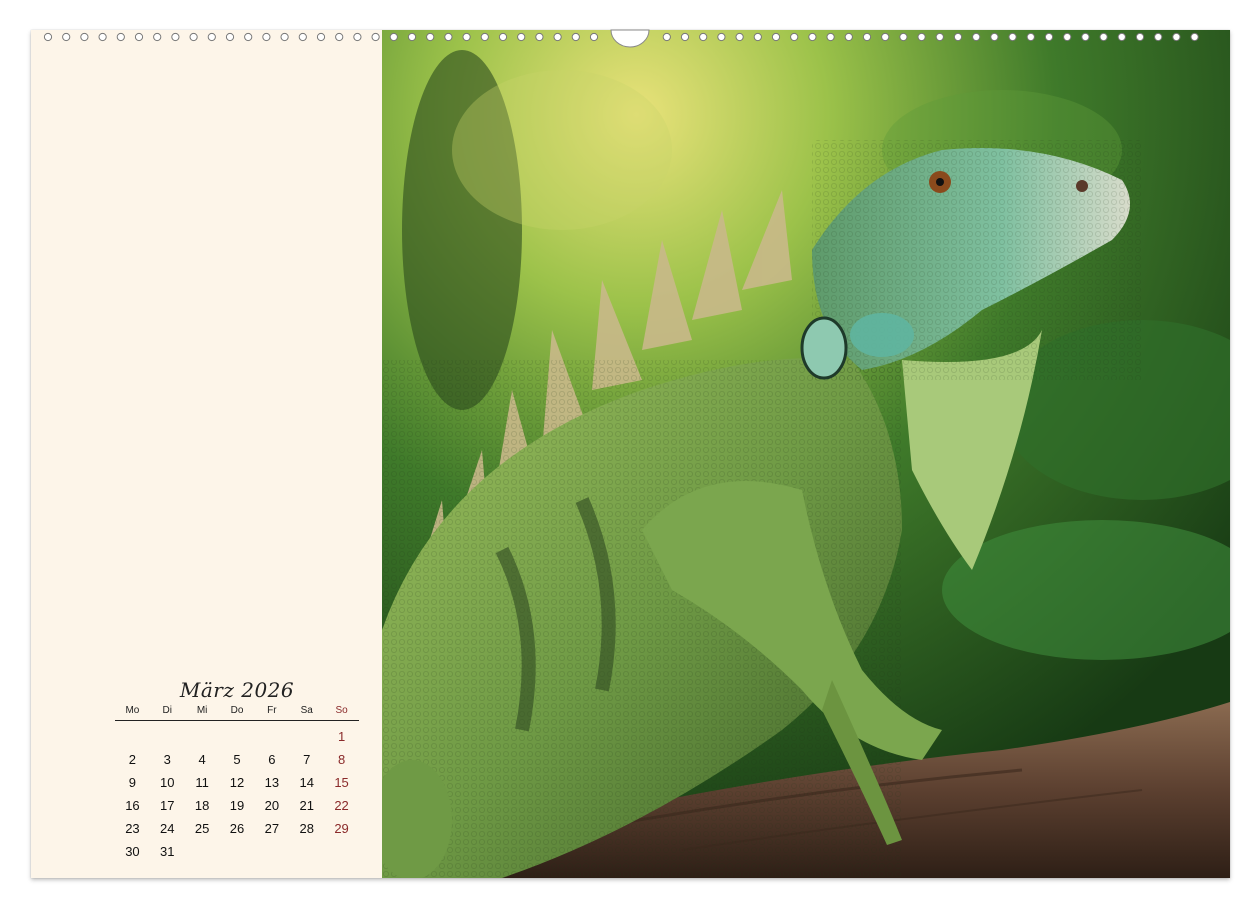 Image resolution: width=1260 pixels, height=908 pixels. Describe the element at coordinates (341, 828) in the screenshot. I see `calendar-day: 29` at that location.